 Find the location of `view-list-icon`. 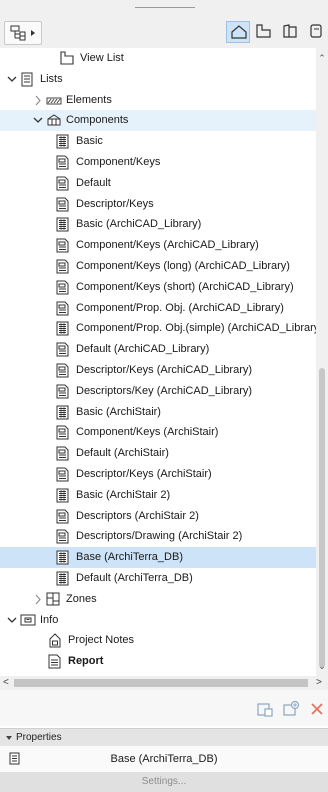

view-list-icon is located at coordinates (67, 58).